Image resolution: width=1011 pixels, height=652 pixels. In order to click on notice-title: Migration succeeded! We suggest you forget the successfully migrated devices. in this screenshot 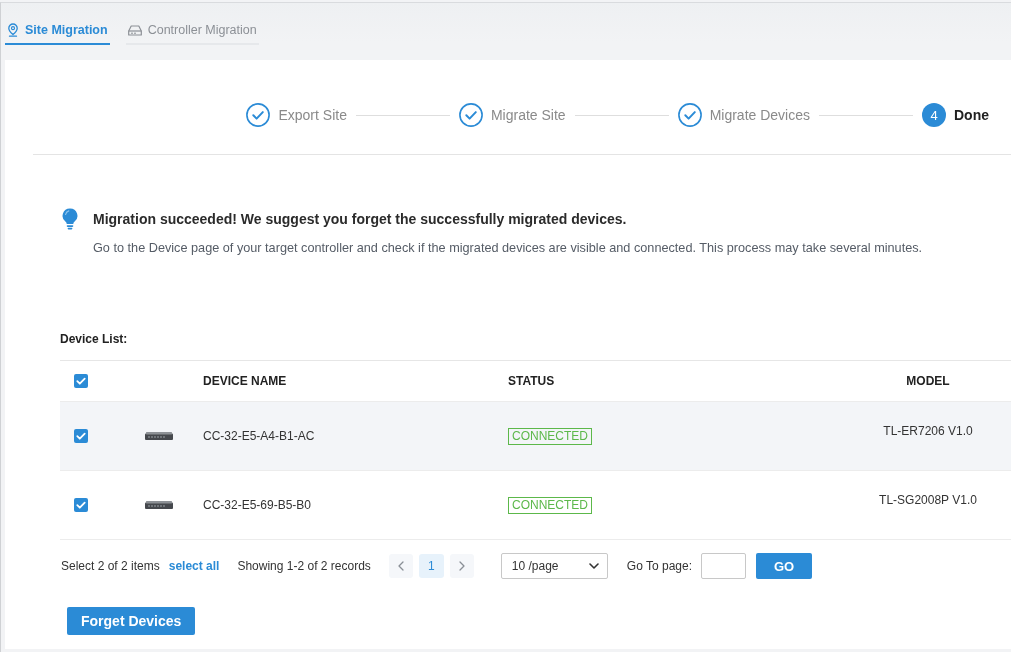, I will do `click(360, 219)`.